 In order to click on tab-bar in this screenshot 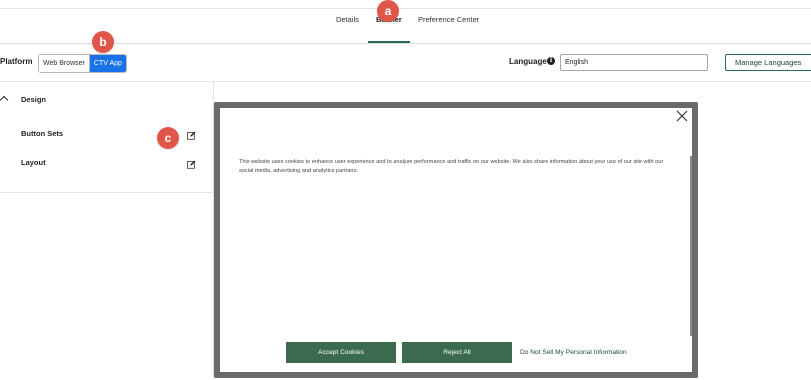, I will do `click(405, 26)`.